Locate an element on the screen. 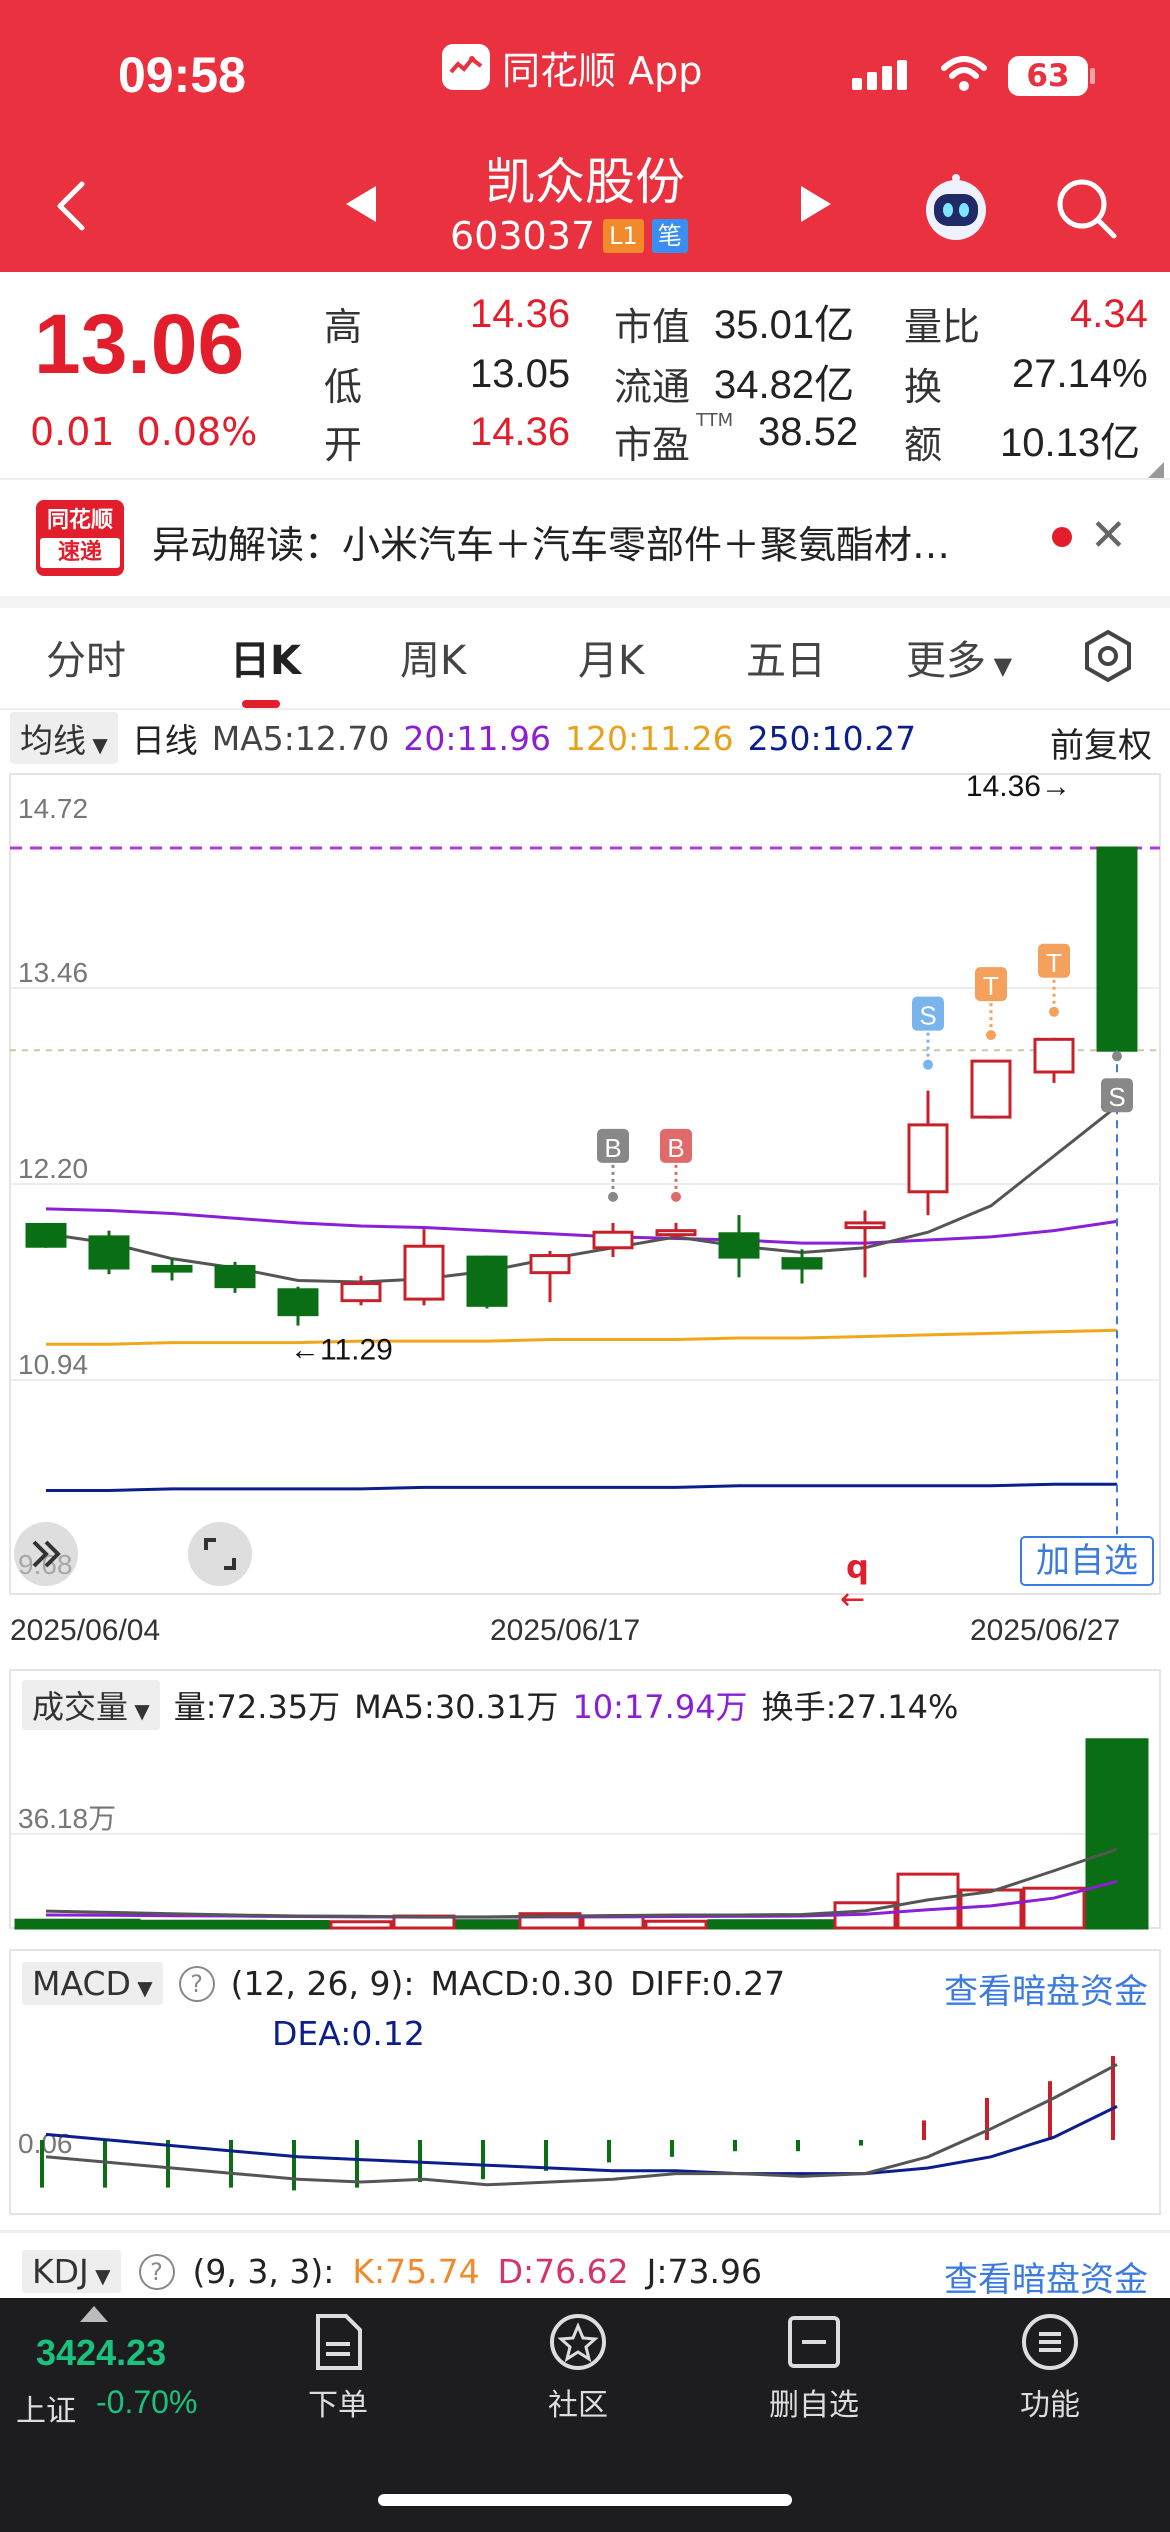 This screenshot has height=2532, width=1170. next-stock-icon is located at coordinates (815, 204).